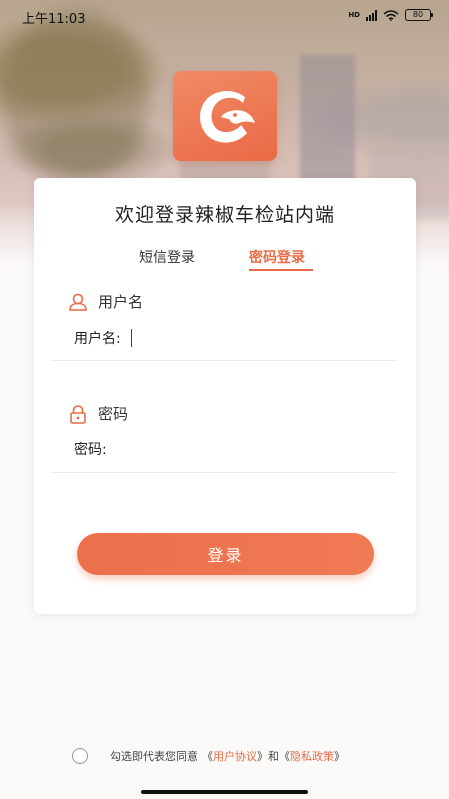 This screenshot has width=449, height=799. Describe the element at coordinates (167, 257) in the screenshot. I see `tab-sms-login: 短信登录` at that location.